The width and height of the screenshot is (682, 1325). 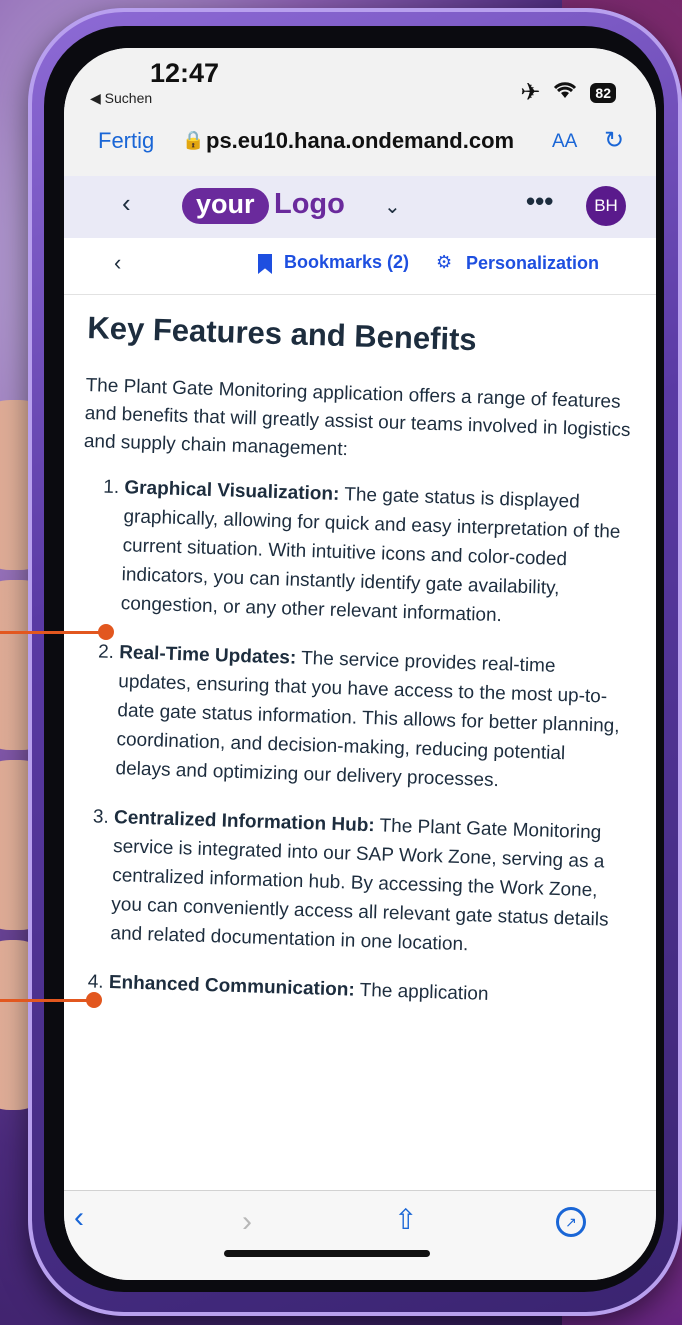 What do you see at coordinates (360, 83) in the screenshot?
I see `status-bar: 12:47 ◀ Suchen ✈ 82` at bounding box center [360, 83].